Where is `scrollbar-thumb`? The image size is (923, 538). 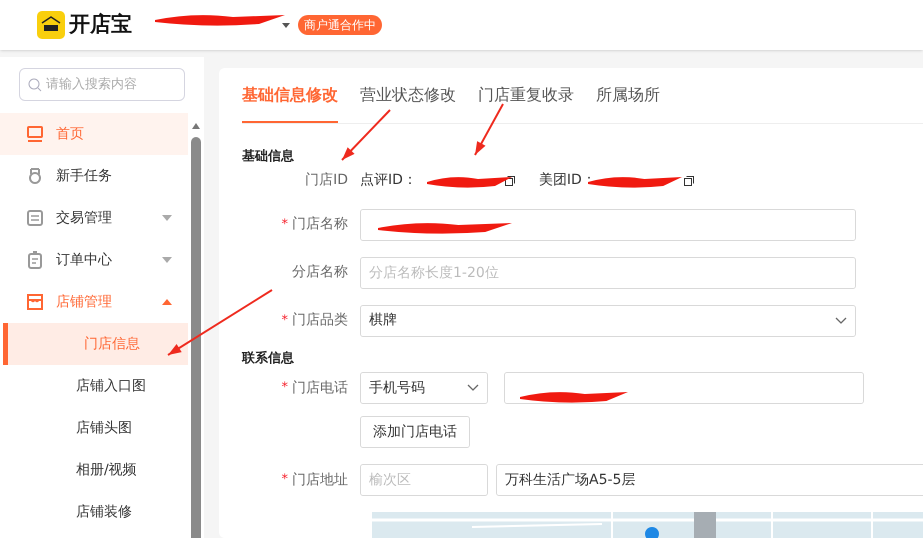
scrollbar-thumb is located at coordinates (196, 337).